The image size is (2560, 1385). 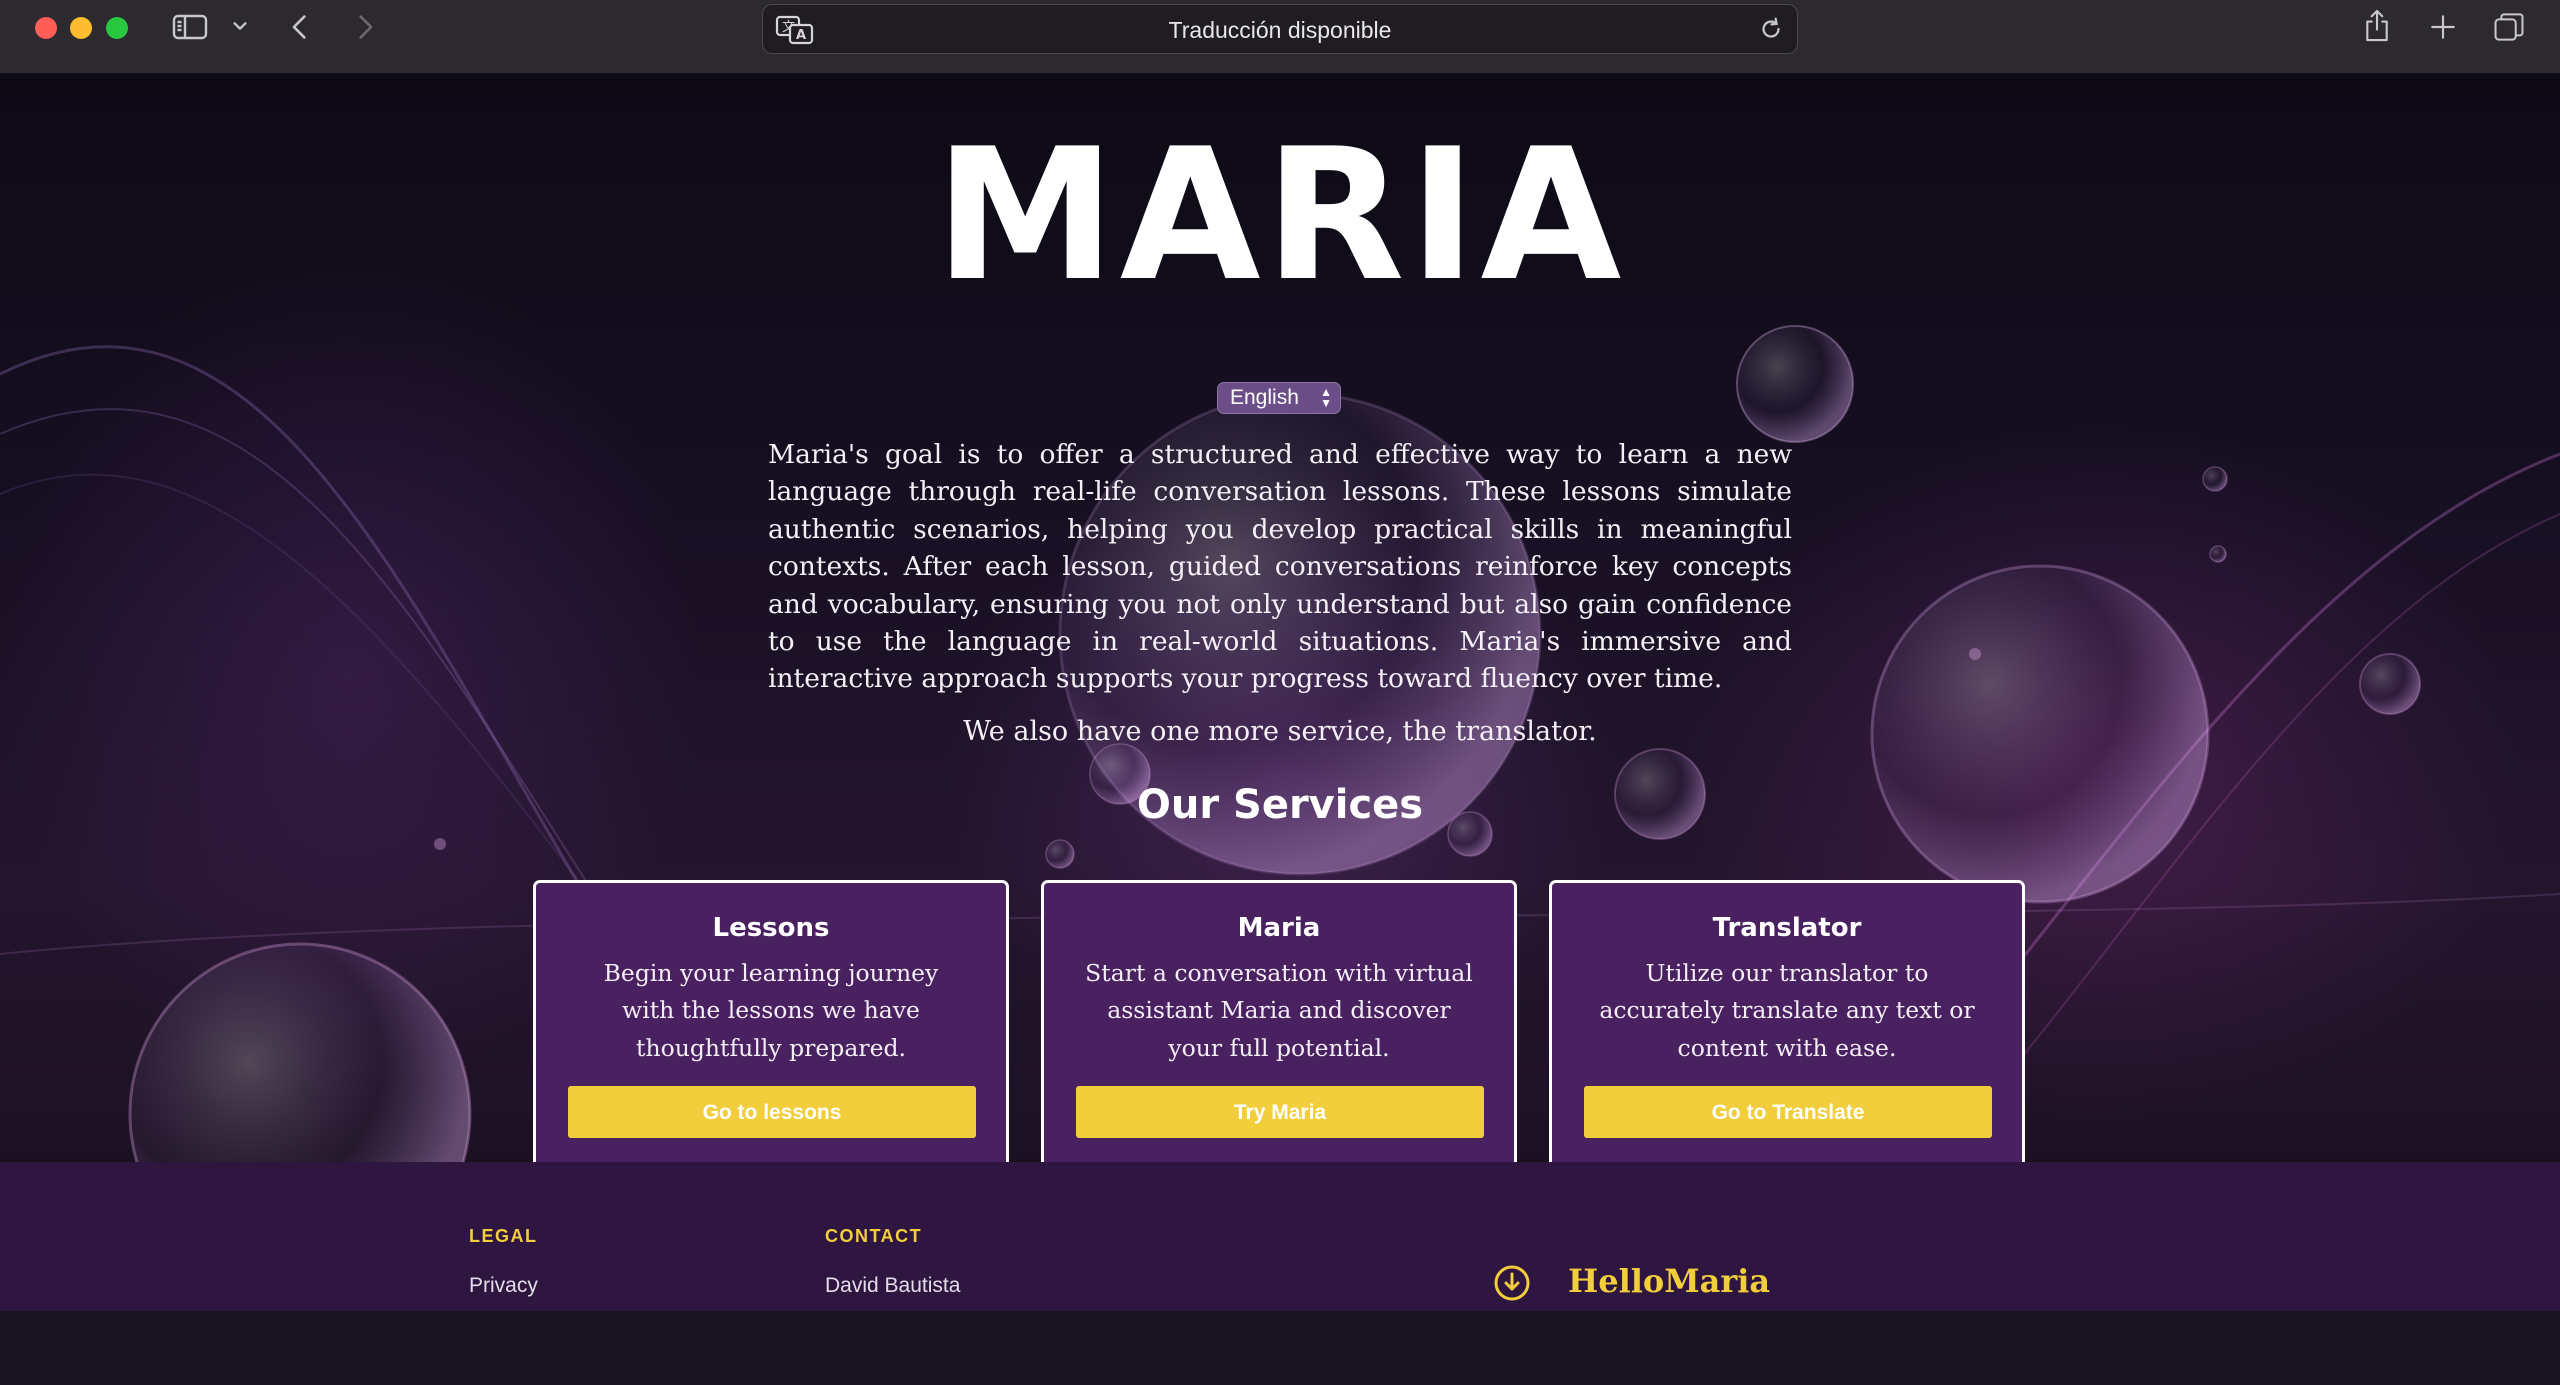 What do you see at coordinates (300, 27) in the screenshot?
I see `back-arrow-icon` at bounding box center [300, 27].